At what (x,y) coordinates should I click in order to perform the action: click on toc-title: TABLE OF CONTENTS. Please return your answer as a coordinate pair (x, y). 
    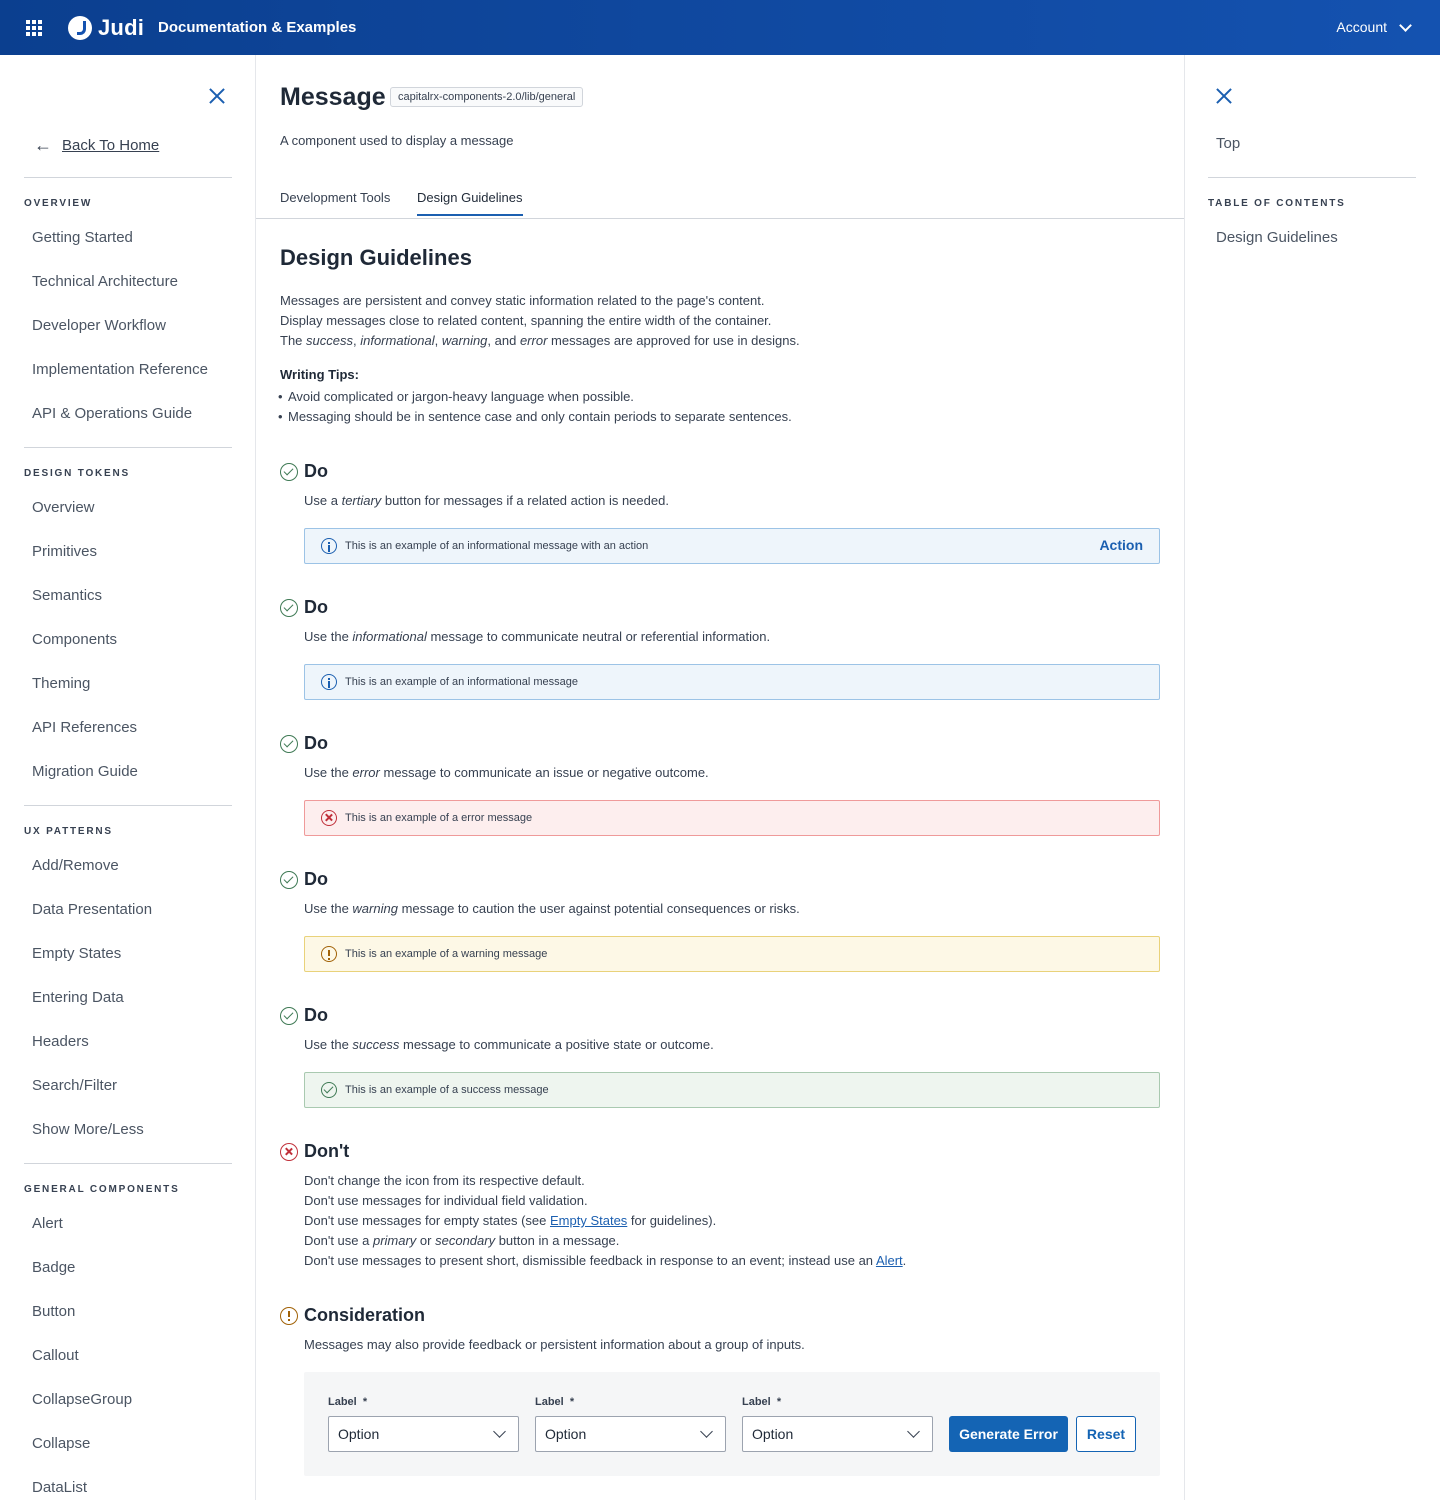
    Looking at the image, I should click on (1277, 203).